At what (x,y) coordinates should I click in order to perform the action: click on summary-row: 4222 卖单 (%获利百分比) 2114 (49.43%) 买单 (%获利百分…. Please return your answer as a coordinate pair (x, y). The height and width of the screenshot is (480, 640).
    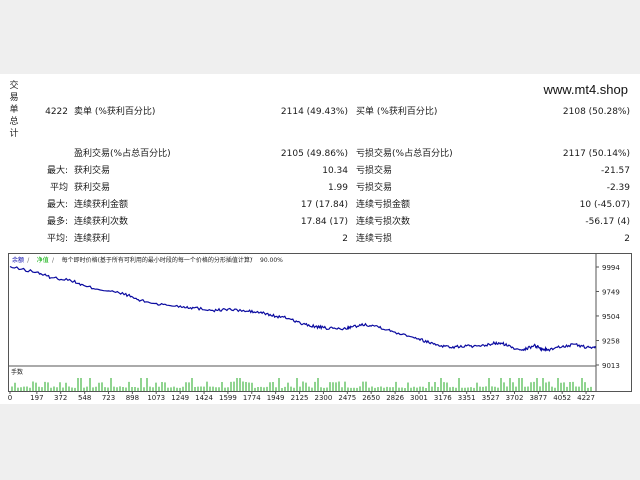
    Looking at the image, I should click on (320, 112).